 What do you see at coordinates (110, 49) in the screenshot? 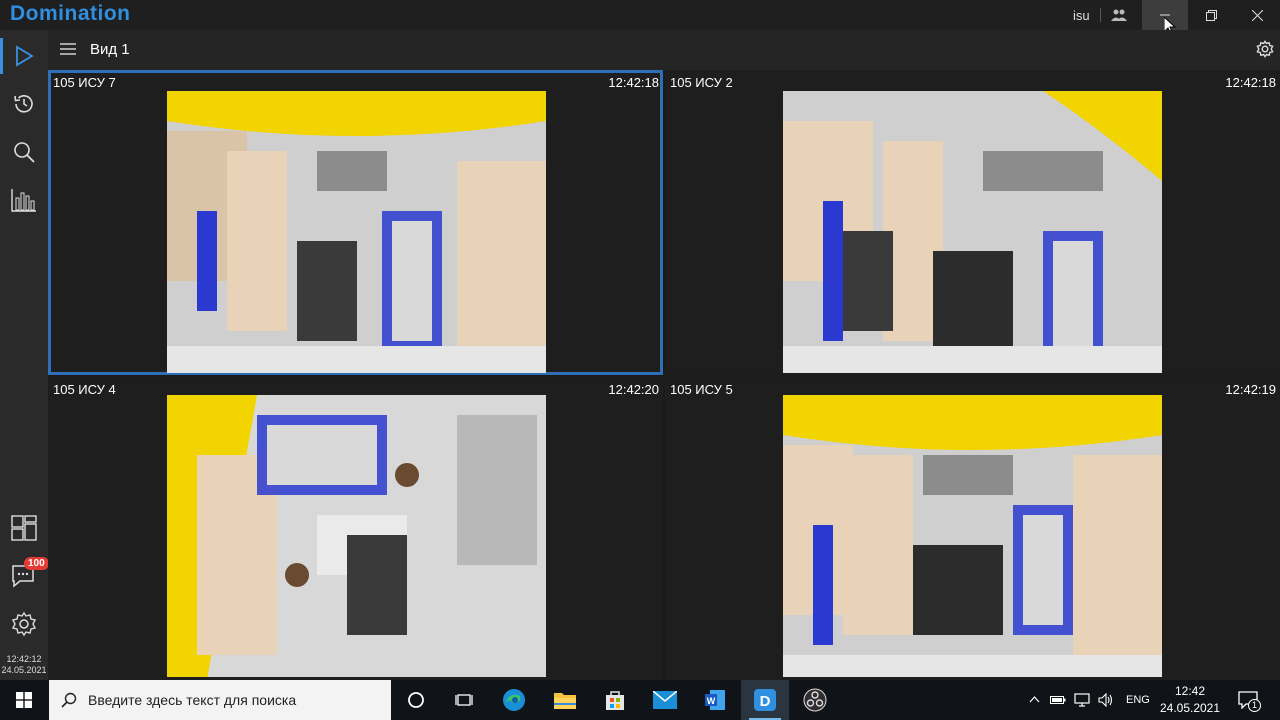
I see `view-name: Вид 1` at bounding box center [110, 49].